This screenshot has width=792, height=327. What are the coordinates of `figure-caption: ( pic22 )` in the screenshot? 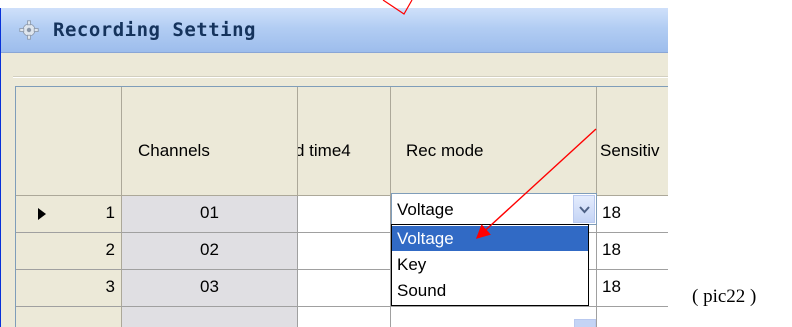 It's located at (724, 296).